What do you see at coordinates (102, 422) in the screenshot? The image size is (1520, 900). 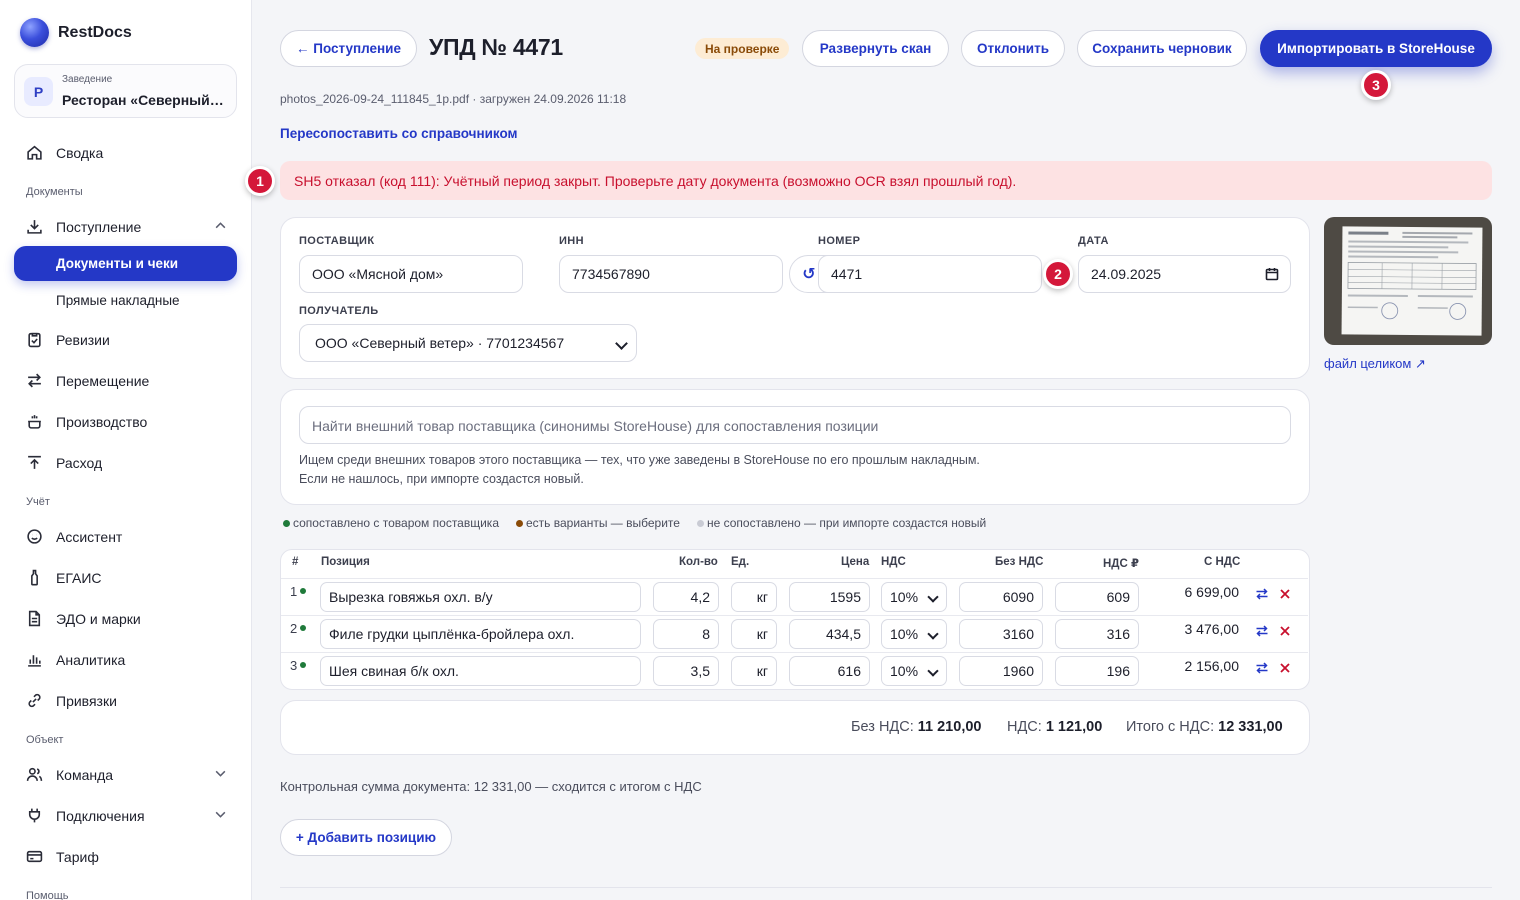 I see `sidebar-item-label: Производство` at bounding box center [102, 422].